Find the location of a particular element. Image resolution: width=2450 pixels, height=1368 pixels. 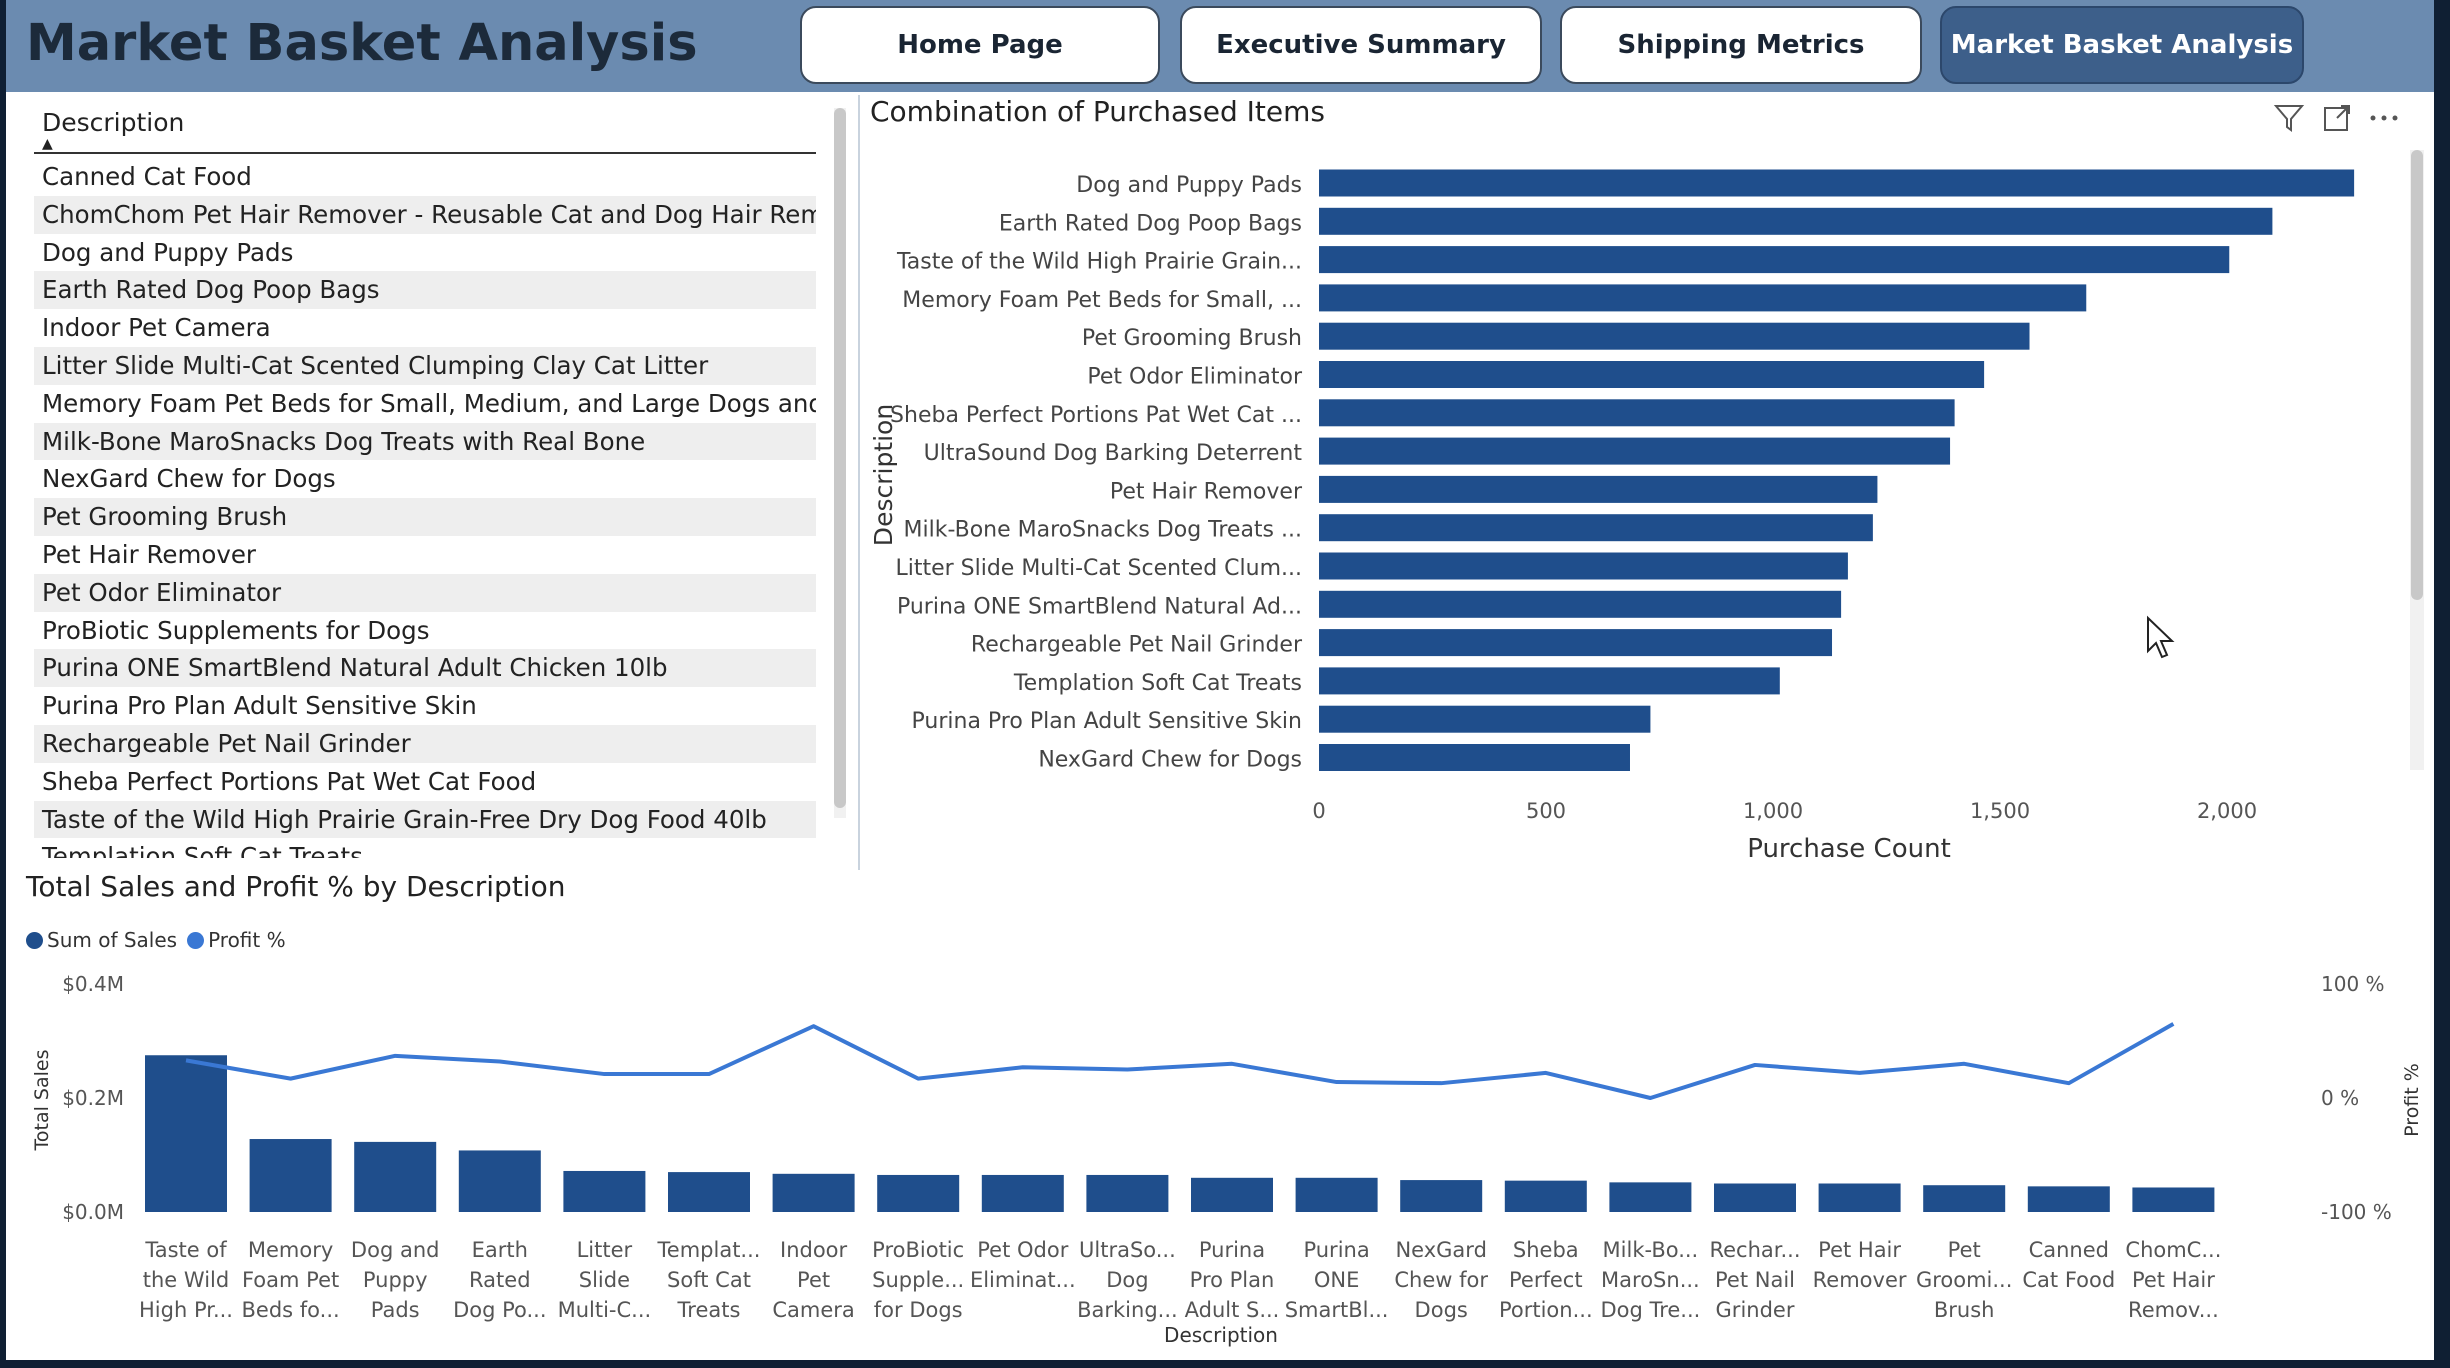

chart-scroll-thumb is located at coordinates (2417, 375).